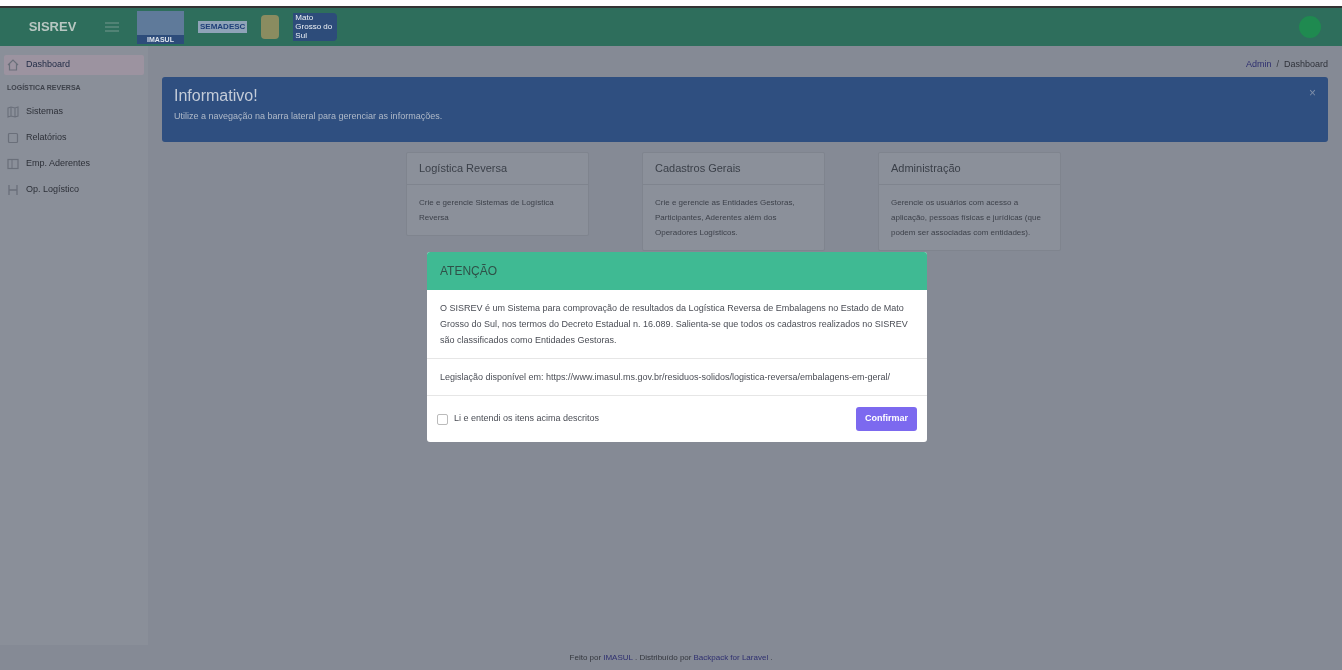 This screenshot has height=670, width=1342. I want to click on panel-icon, so click(13, 163).